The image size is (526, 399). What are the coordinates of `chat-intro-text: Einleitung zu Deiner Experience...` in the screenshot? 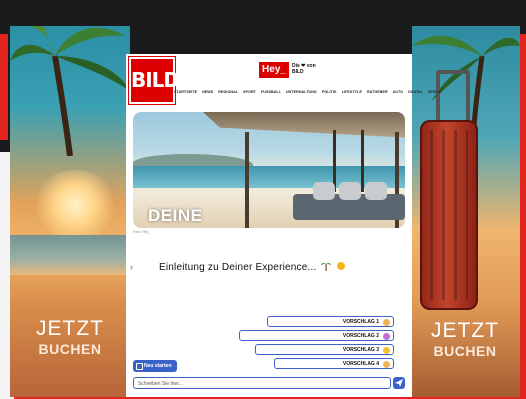 It's located at (238, 267).